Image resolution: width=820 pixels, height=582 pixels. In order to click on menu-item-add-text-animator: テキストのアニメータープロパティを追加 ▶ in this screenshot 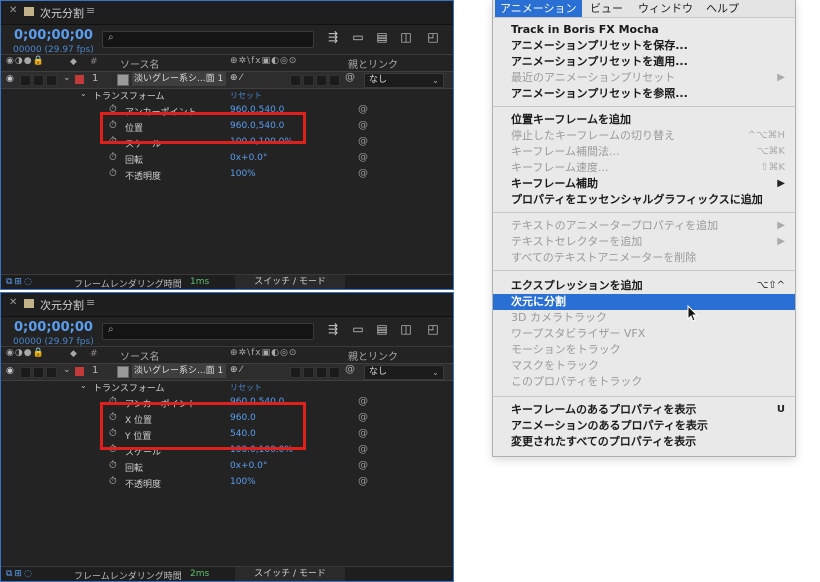, I will do `click(644, 226)`.